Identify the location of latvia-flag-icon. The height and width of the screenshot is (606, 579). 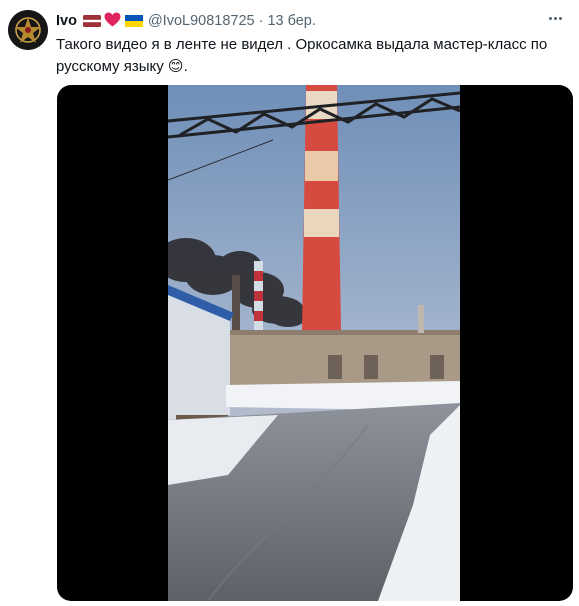
(91, 21).